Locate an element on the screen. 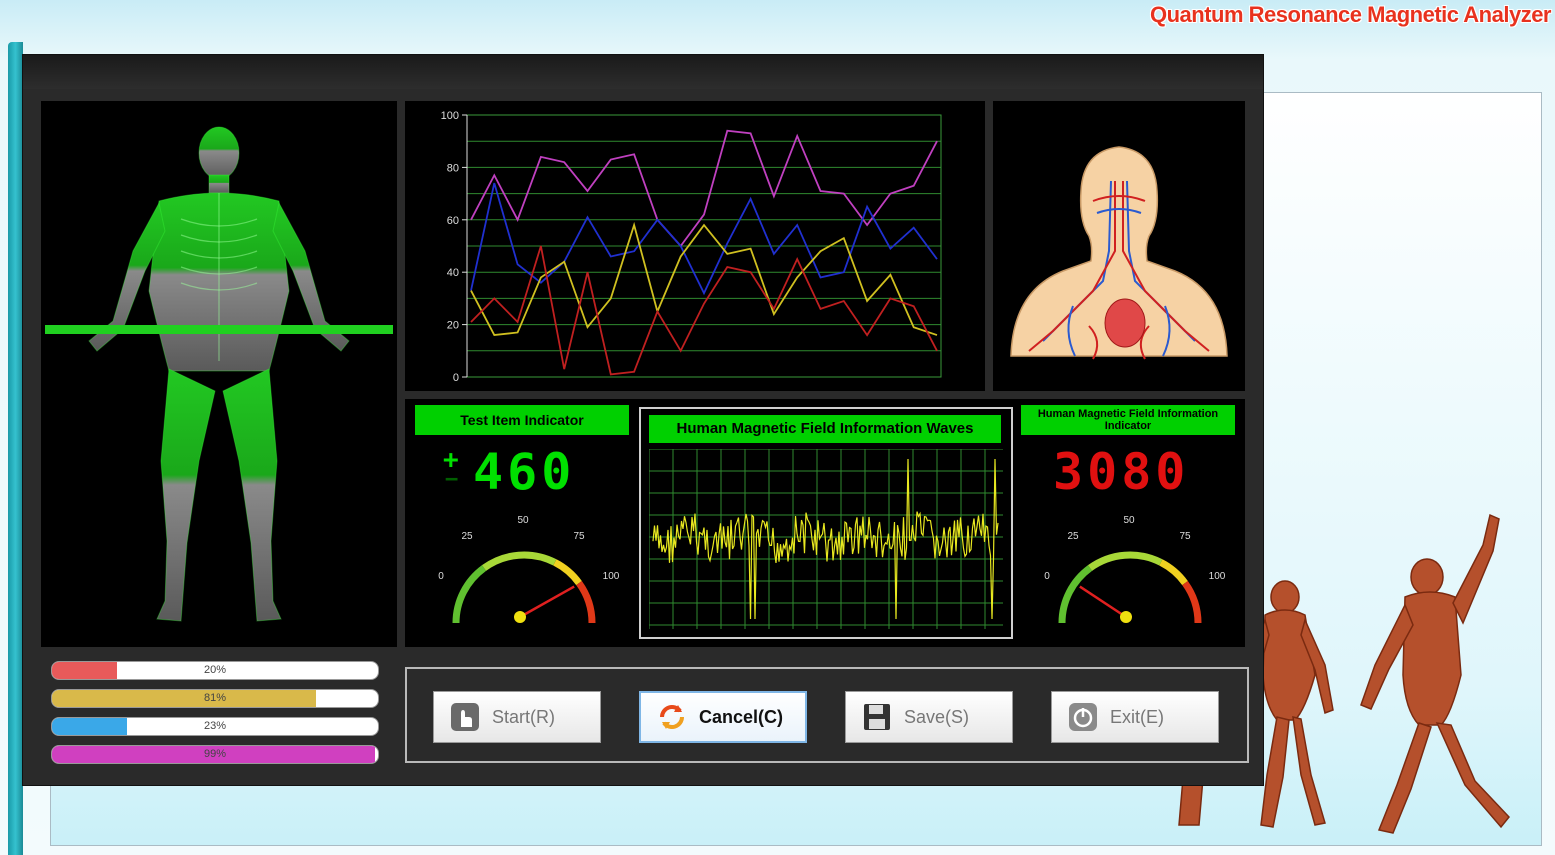 Image resolution: width=1555 pixels, height=855 pixels. wave-trace is located at coordinates (825, 539).